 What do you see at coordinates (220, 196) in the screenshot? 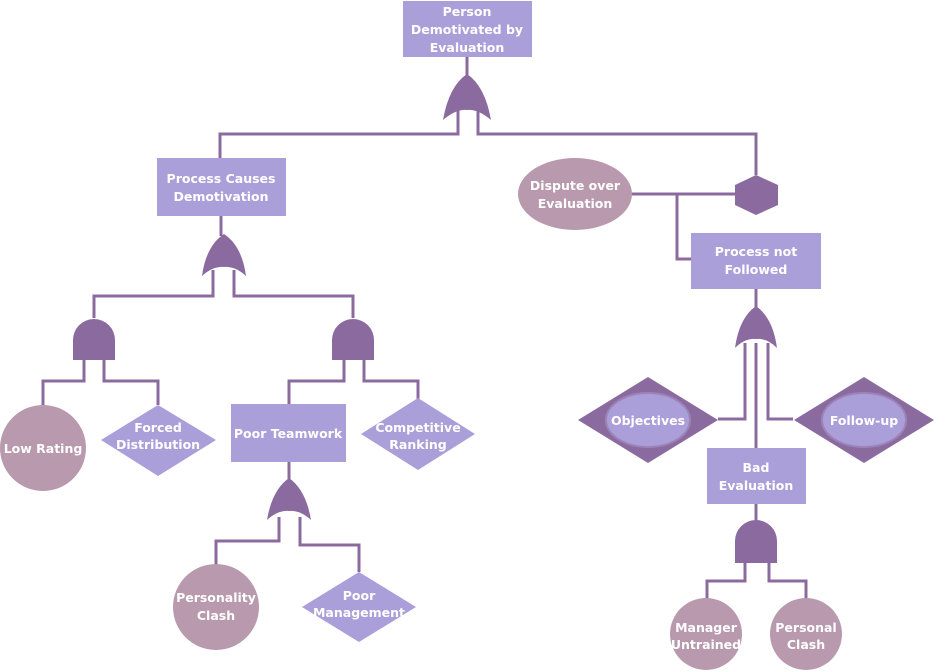
I see `process-causes-label-2: Demotivation` at bounding box center [220, 196].